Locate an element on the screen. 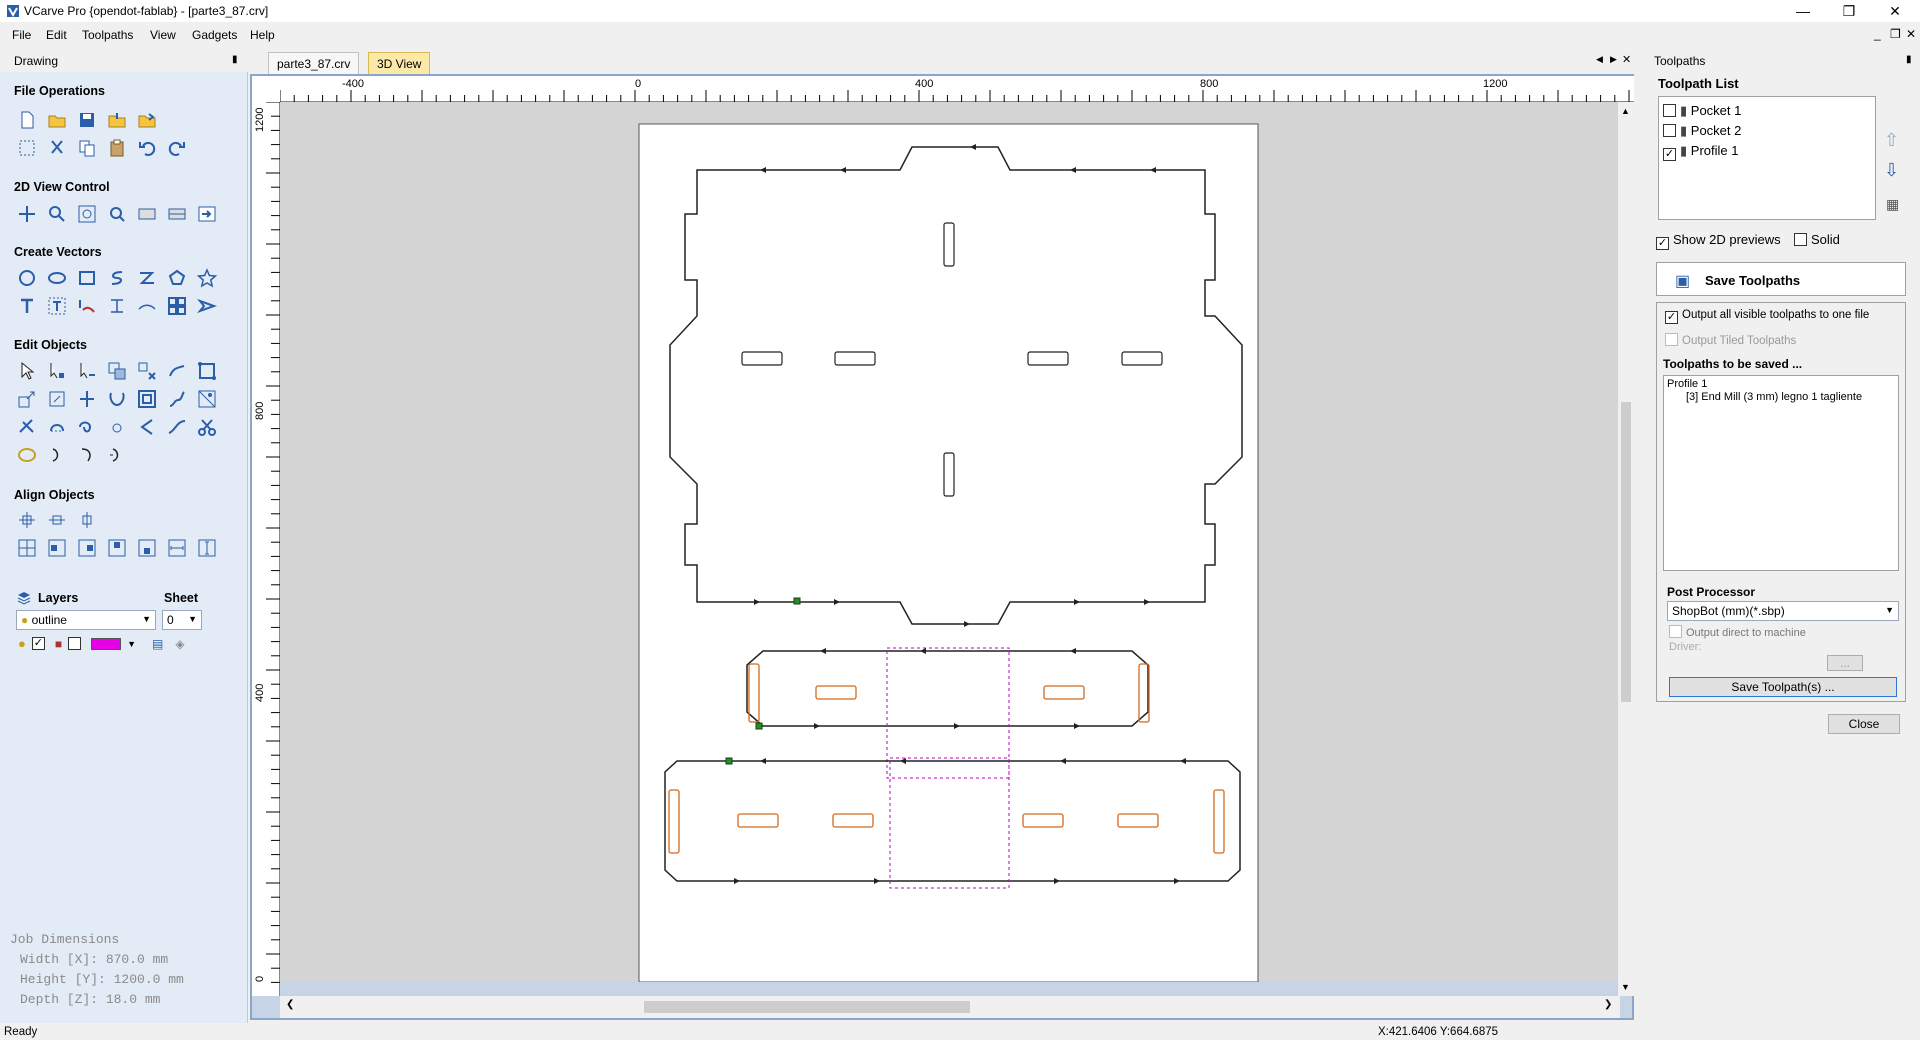 The image size is (1920, 1040). bridge-icon is located at coordinates (116, 427).